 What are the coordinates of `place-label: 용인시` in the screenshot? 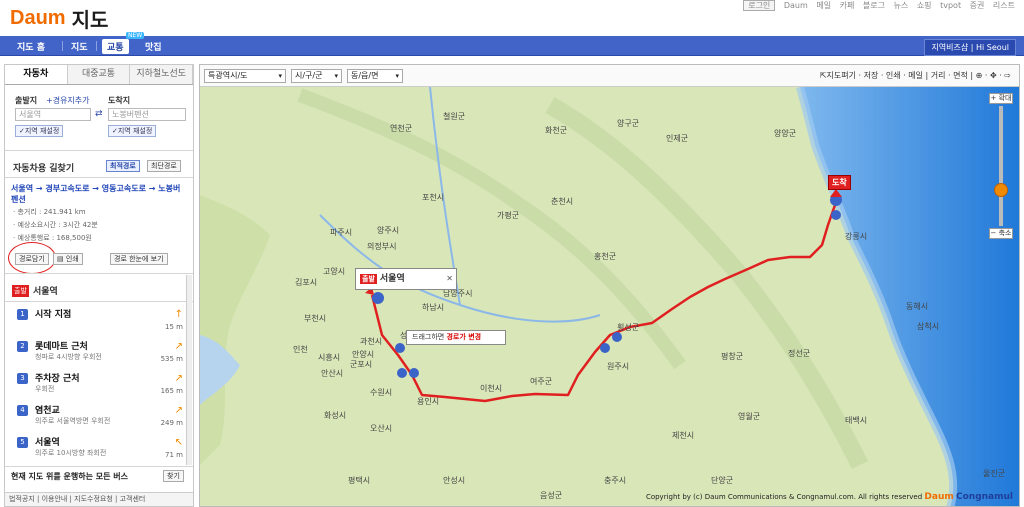 It's located at (428, 401).